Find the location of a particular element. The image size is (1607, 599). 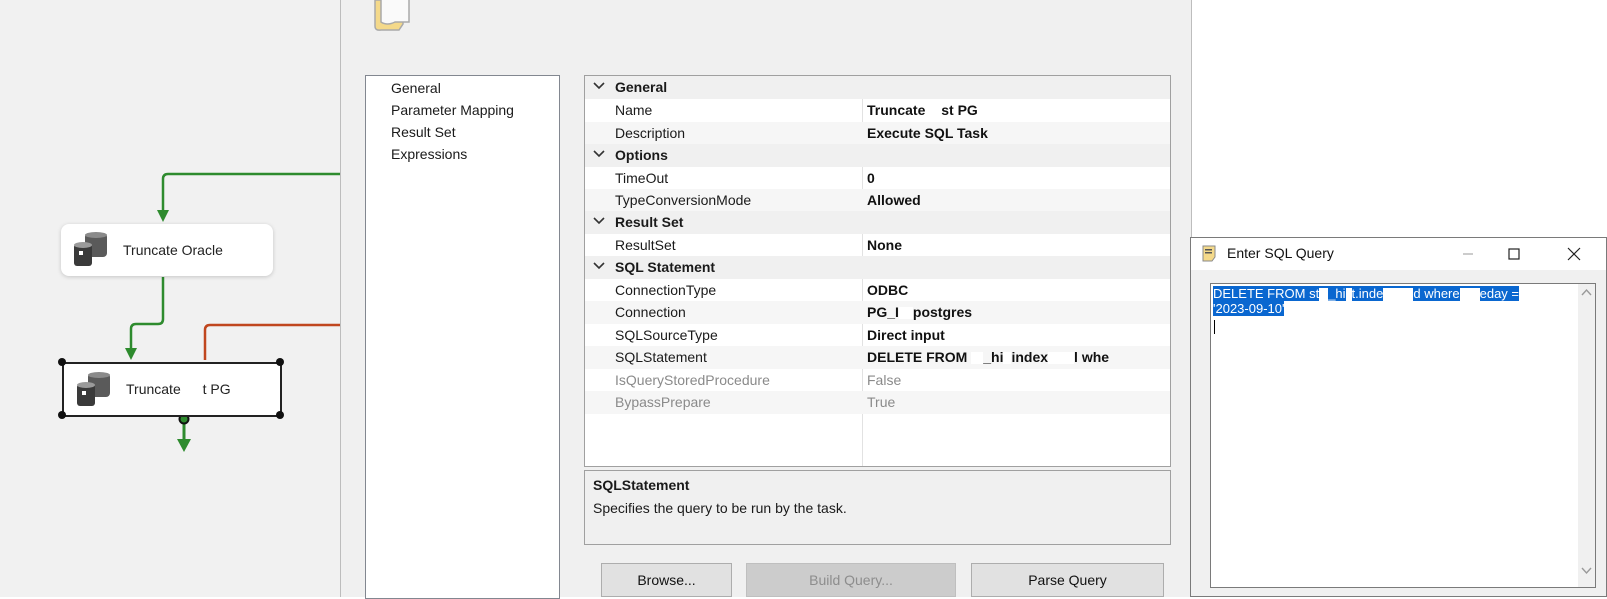

success-constraint-middle is located at coordinates (147, 314).